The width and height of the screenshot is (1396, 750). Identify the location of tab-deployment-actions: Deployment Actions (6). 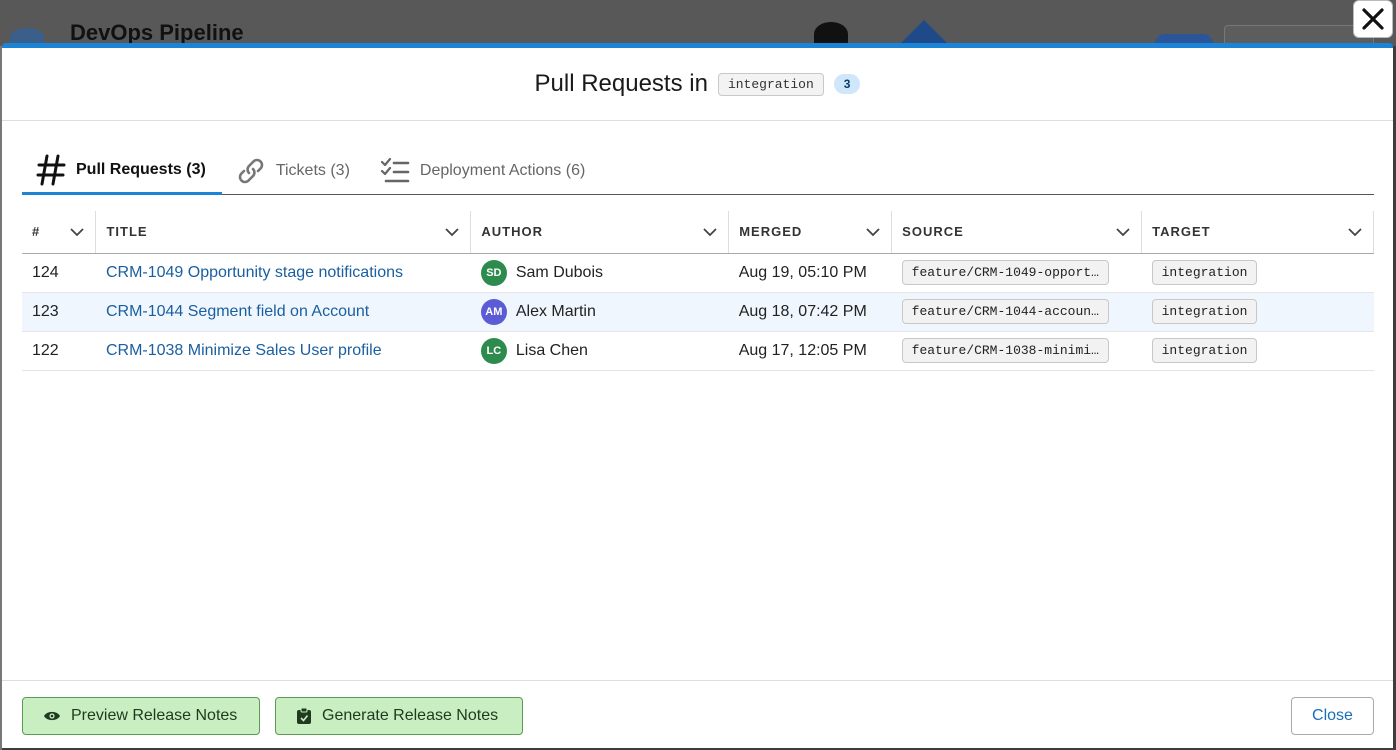
(483, 171).